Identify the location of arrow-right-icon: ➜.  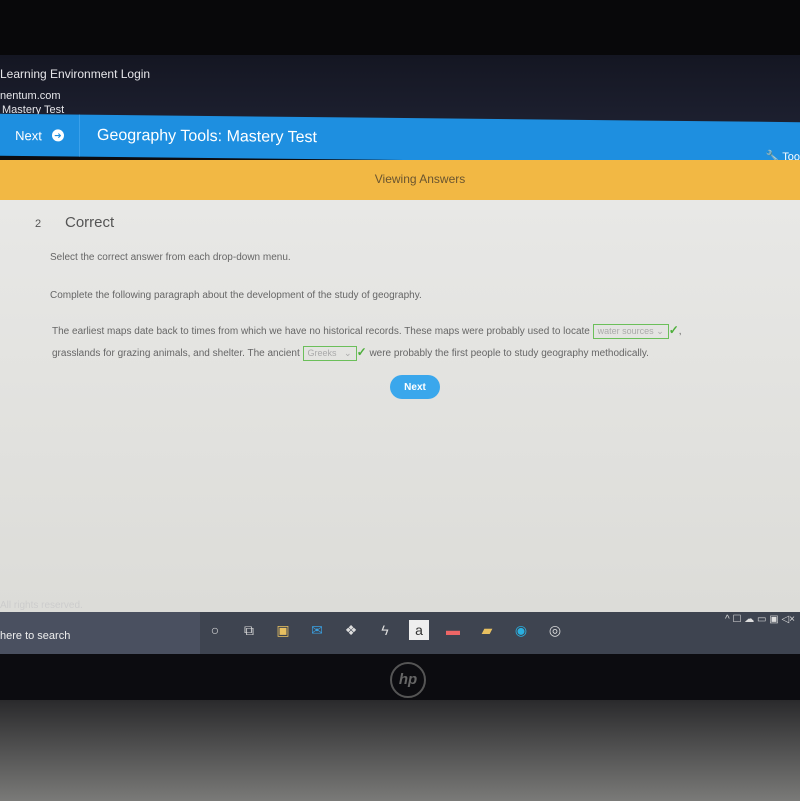
(57, 135).